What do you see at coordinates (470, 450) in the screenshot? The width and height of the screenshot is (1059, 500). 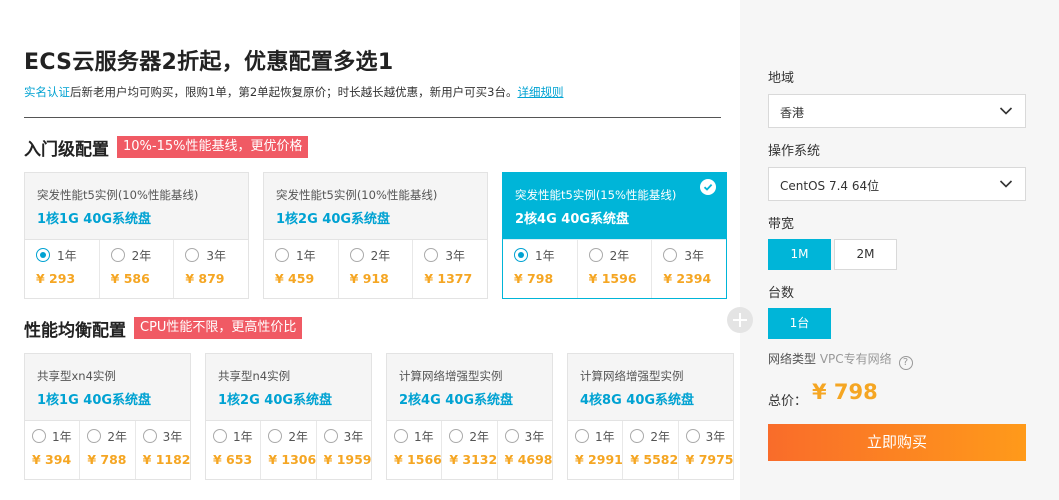 I see `term-option-2yr: 2年 ¥ 3132` at bounding box center [470, 450].